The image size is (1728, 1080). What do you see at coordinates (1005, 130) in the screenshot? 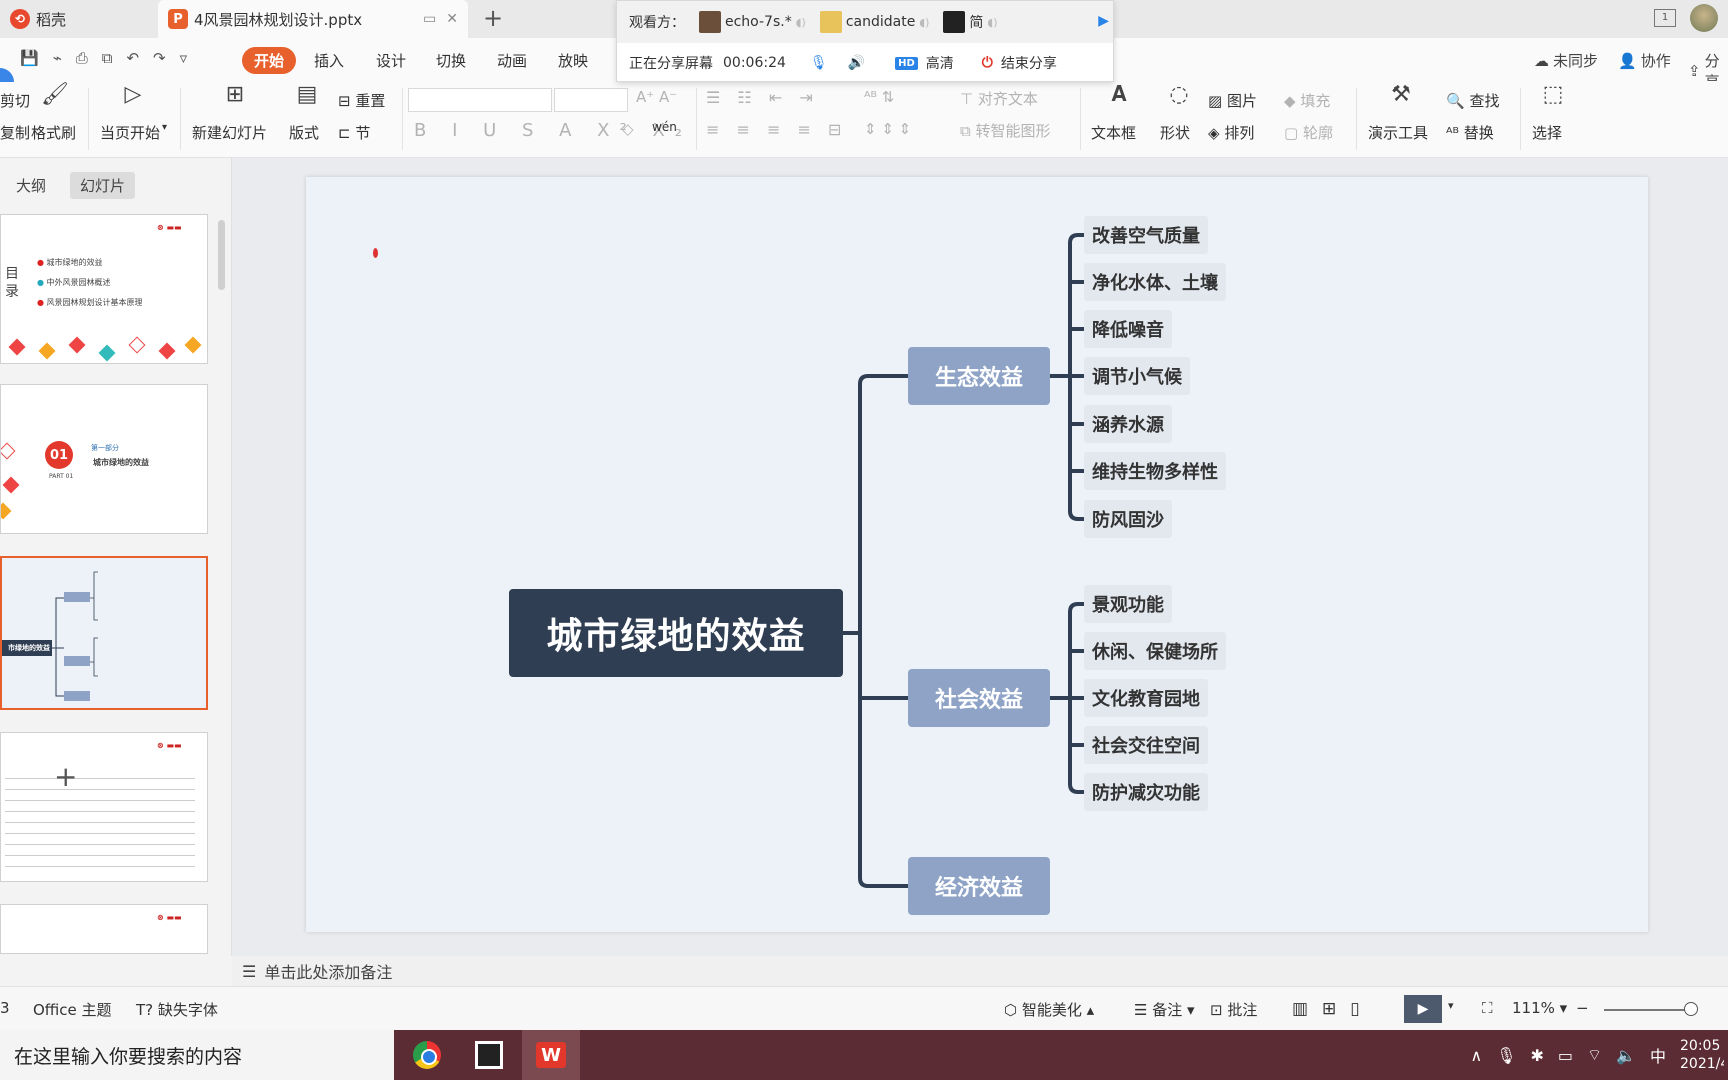
I see `smart-shape-button: ⧉ 转智能图形` at bounding box center [1005, 130].